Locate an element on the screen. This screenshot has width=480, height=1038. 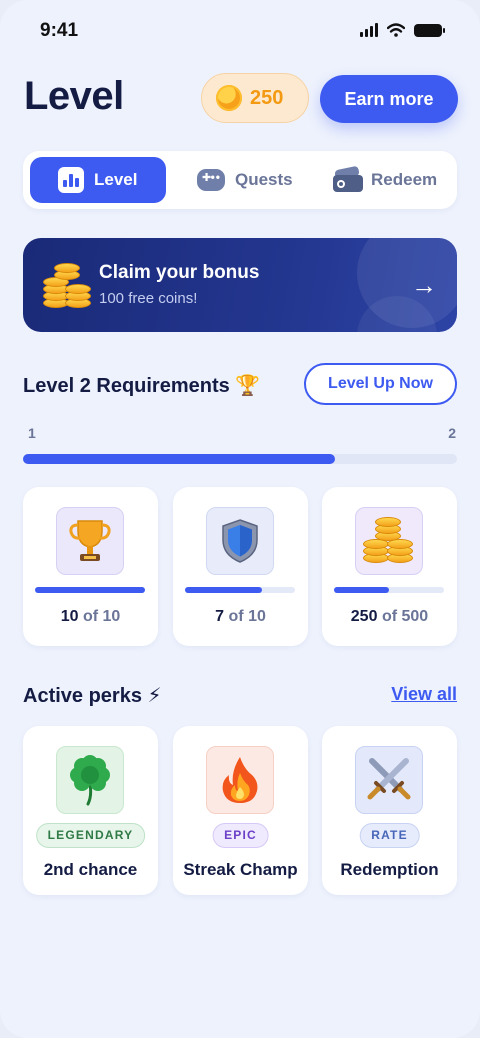
fire-icon is located at coordinates (240, 780).